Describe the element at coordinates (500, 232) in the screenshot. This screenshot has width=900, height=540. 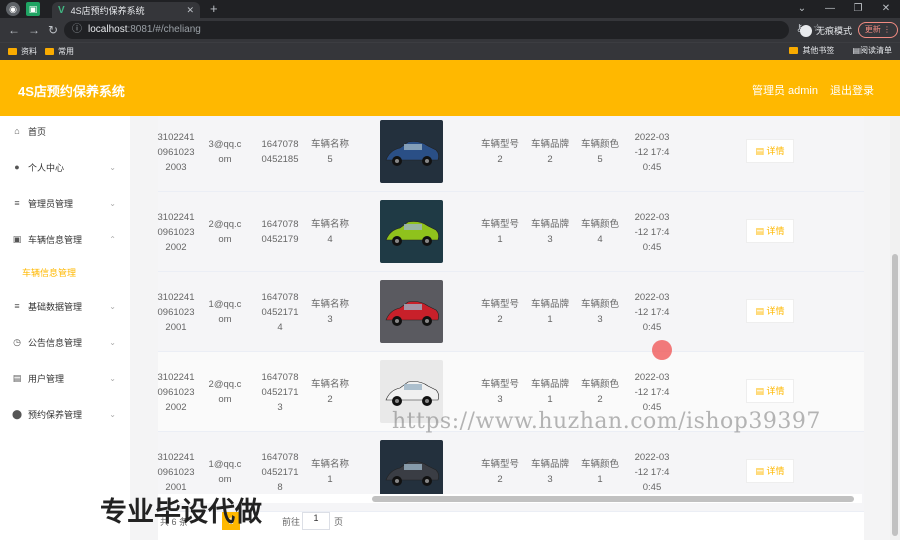
I see `cell-model: 车辆型号 1` at that location.